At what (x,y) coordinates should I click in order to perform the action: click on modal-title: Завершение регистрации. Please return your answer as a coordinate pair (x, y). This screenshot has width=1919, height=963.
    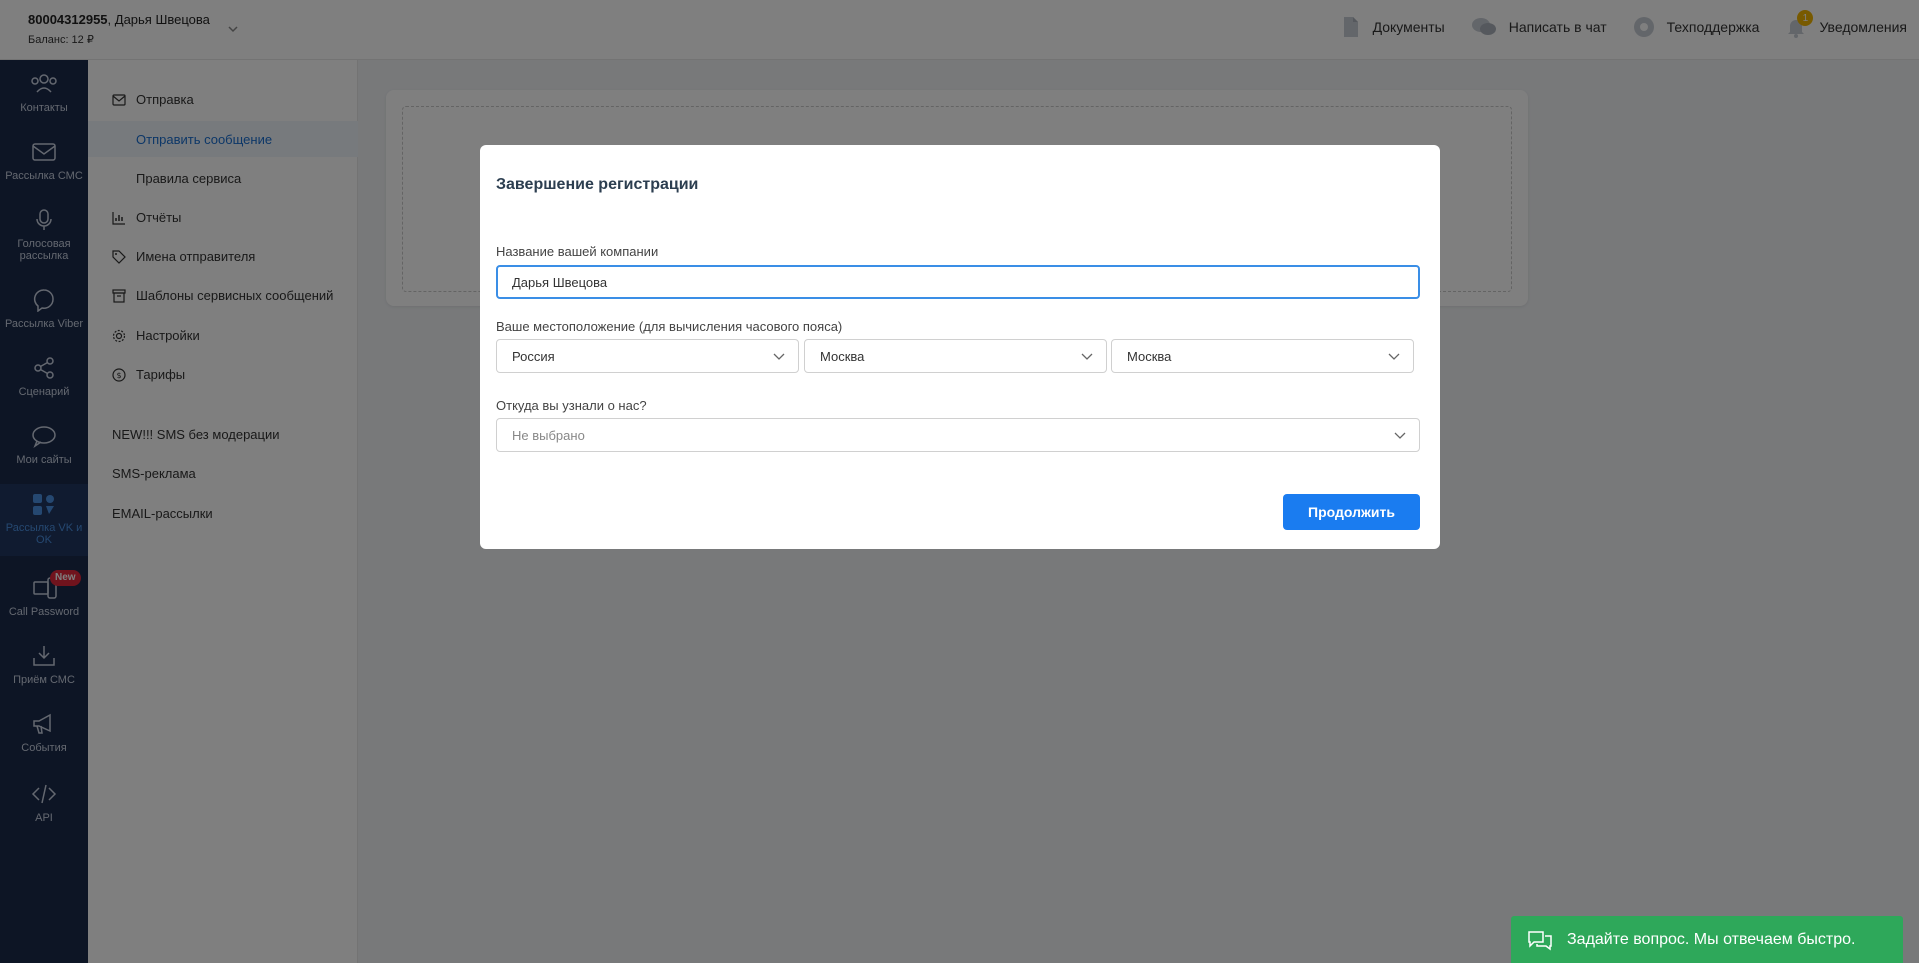
    Looking at the image, I should click on (597, 184).